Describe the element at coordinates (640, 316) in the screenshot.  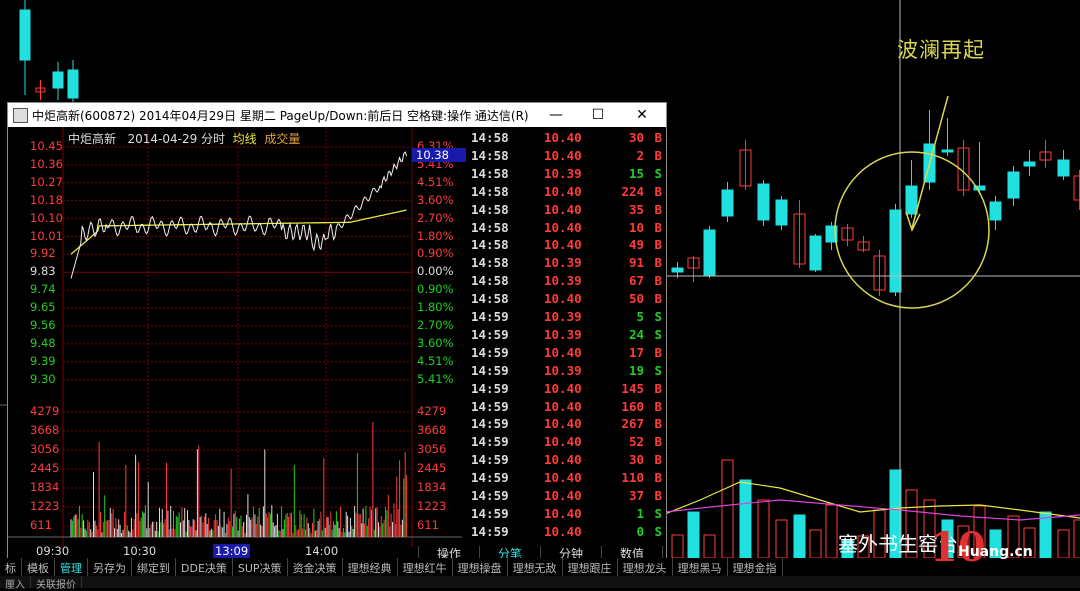
I see `tick-volume: 5` at that location.